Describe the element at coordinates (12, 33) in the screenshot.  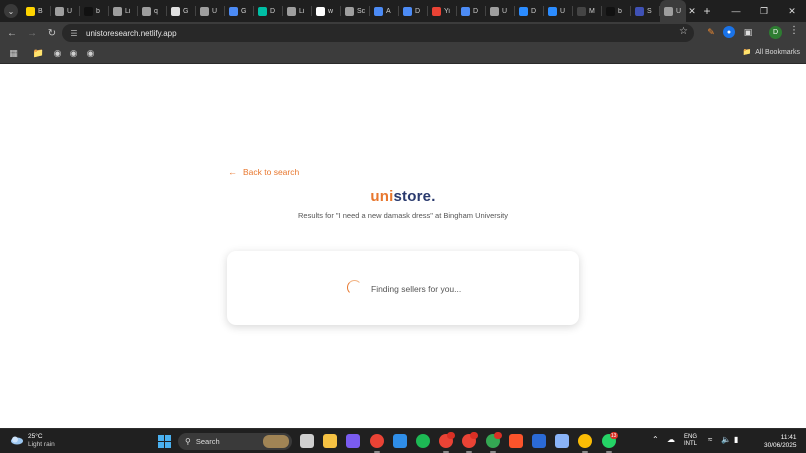
I see `back-arrow-icon: ←` at that location.